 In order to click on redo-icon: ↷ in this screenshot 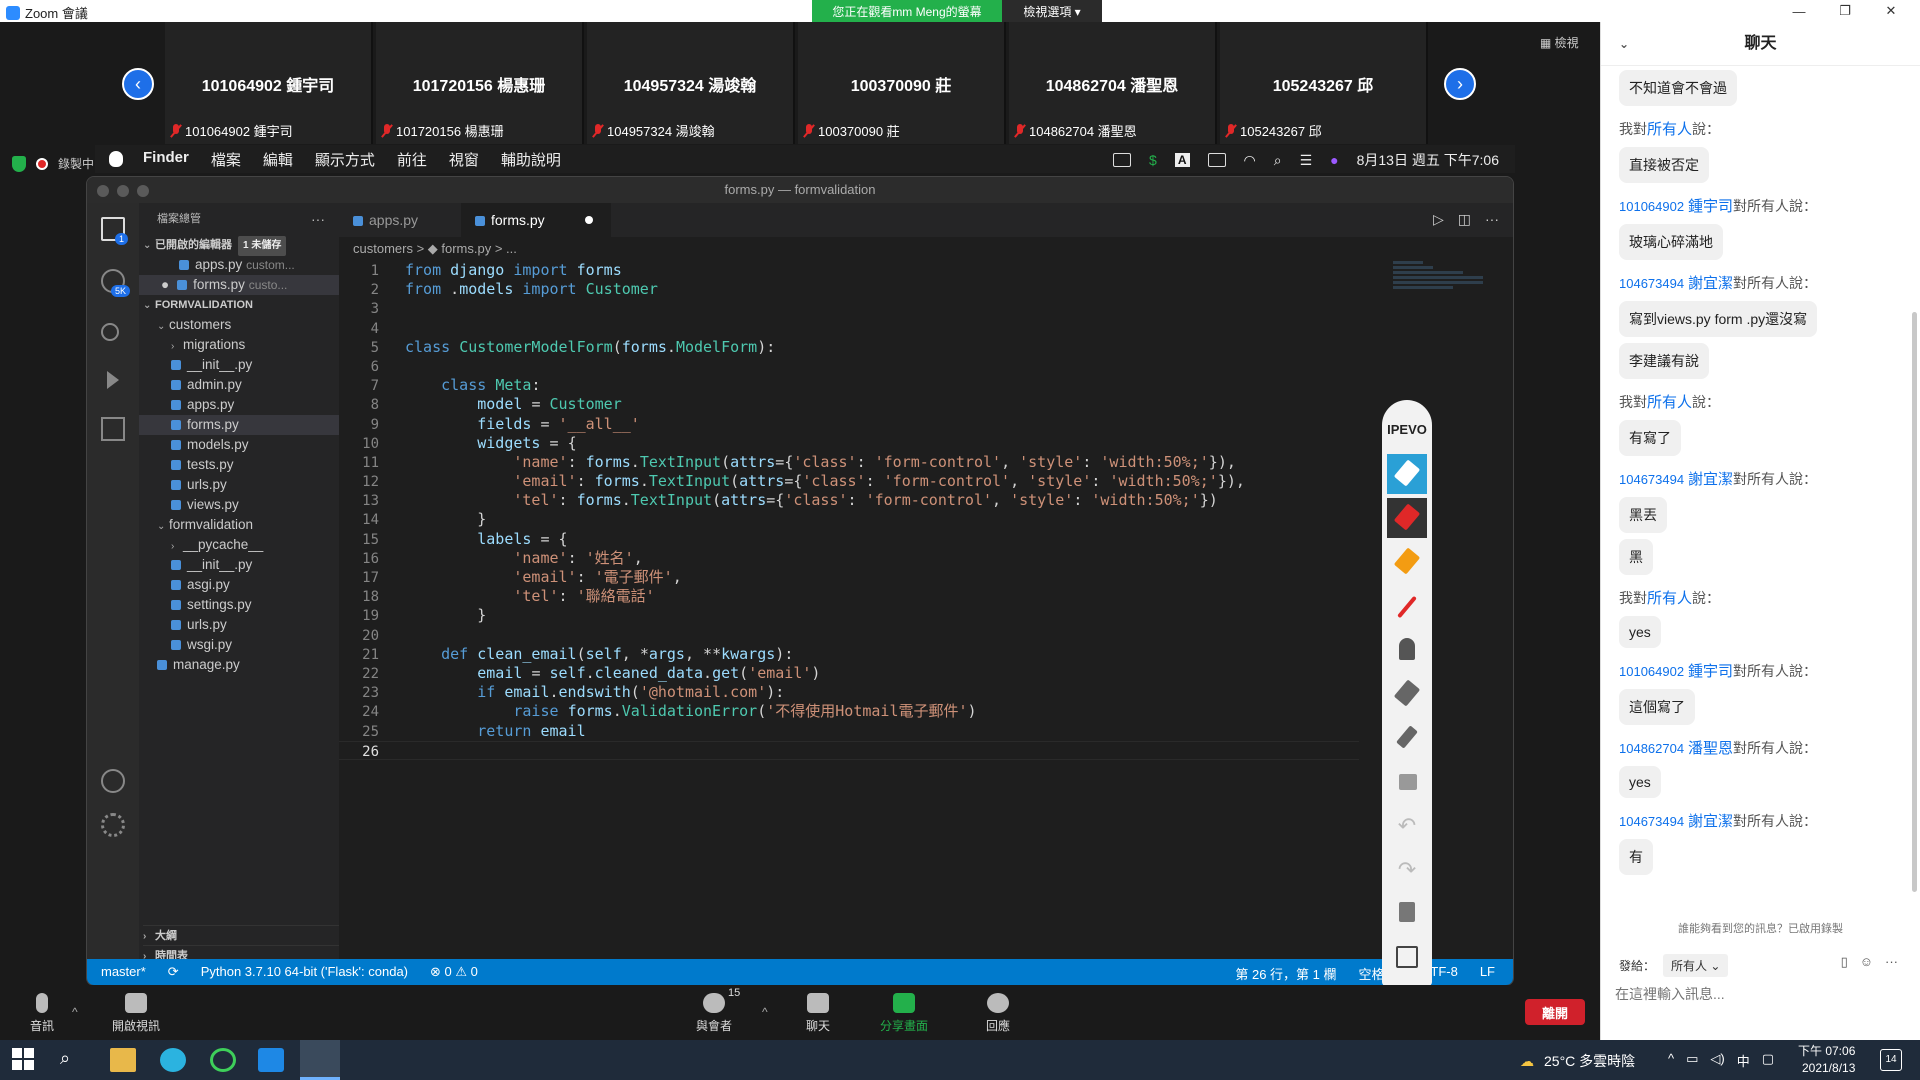, I will do `click(1407, 870)`.